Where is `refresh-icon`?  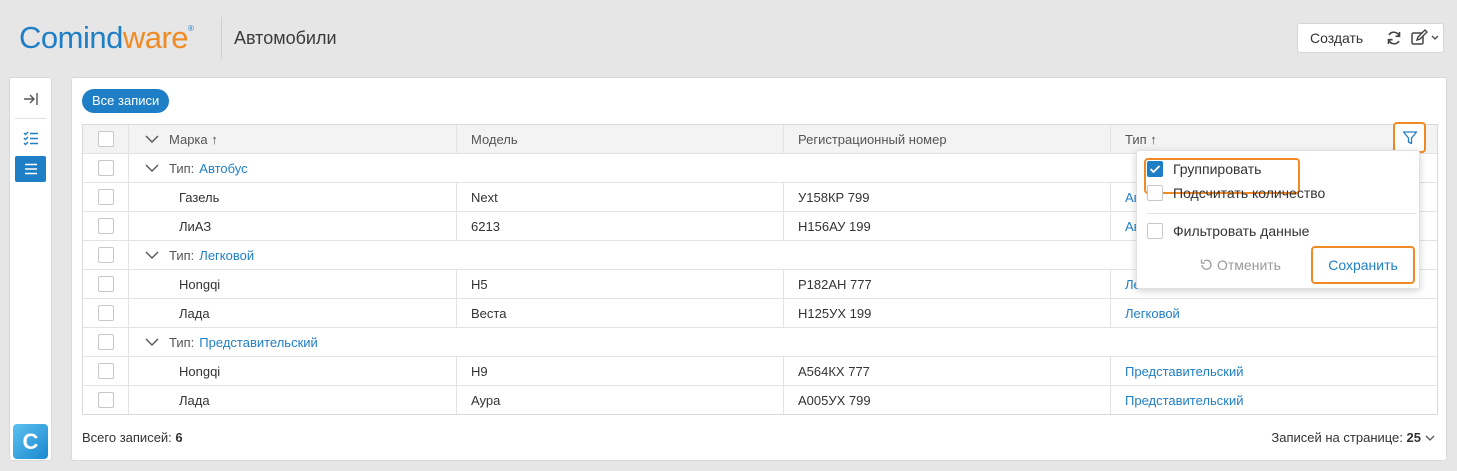
refresh-icon is located at coordinates (1394, 38).